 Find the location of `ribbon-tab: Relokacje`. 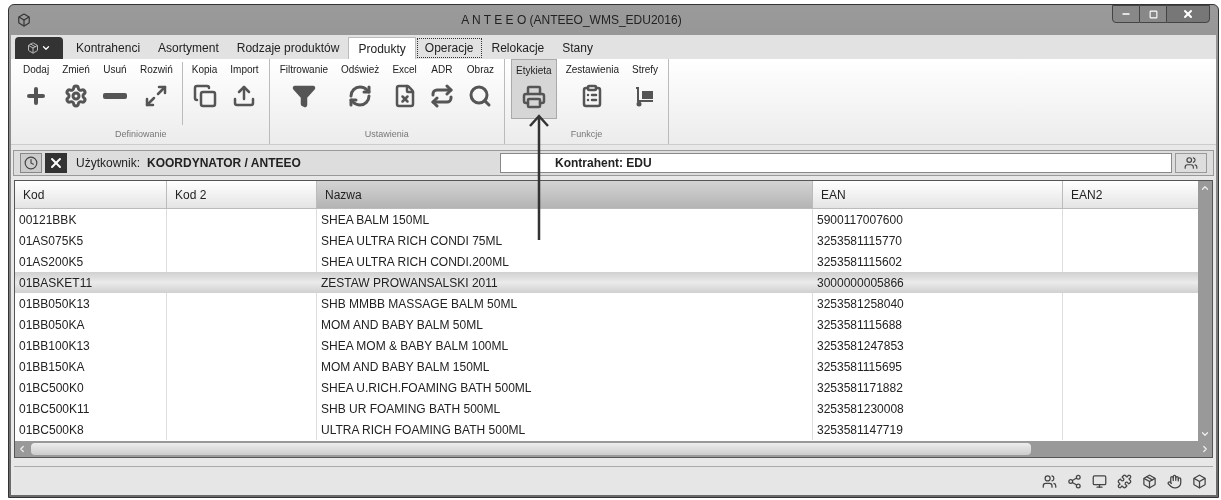

ribbon-tab: Relokacje is located at coordinates (518, 48).